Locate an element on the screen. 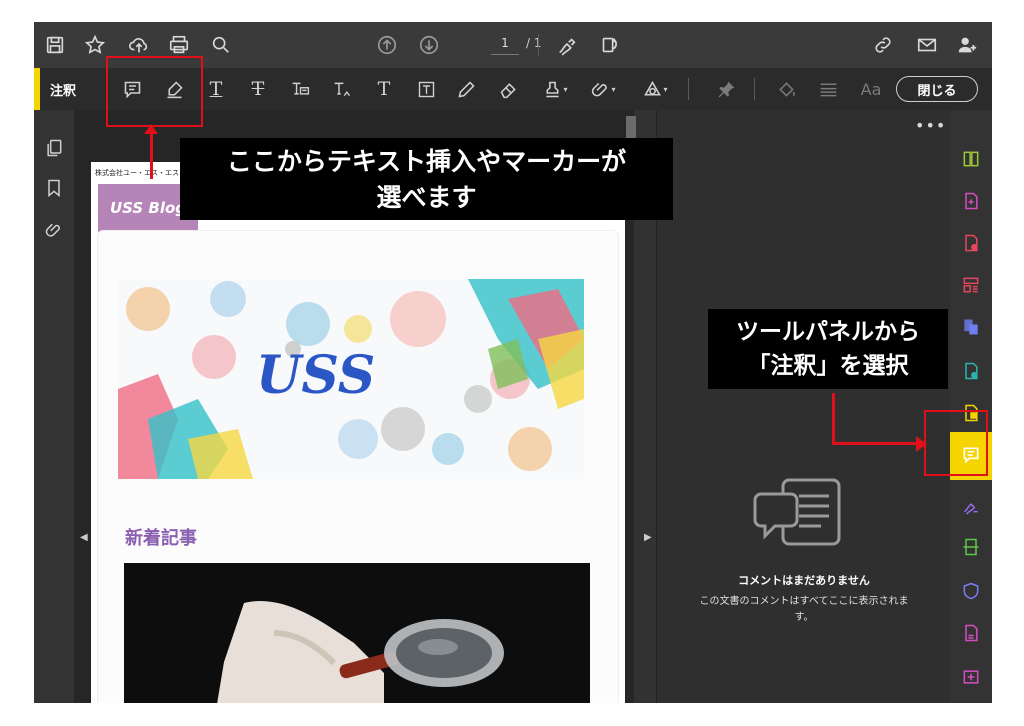  left-navigation-rail is located at coordinates (54, 406).